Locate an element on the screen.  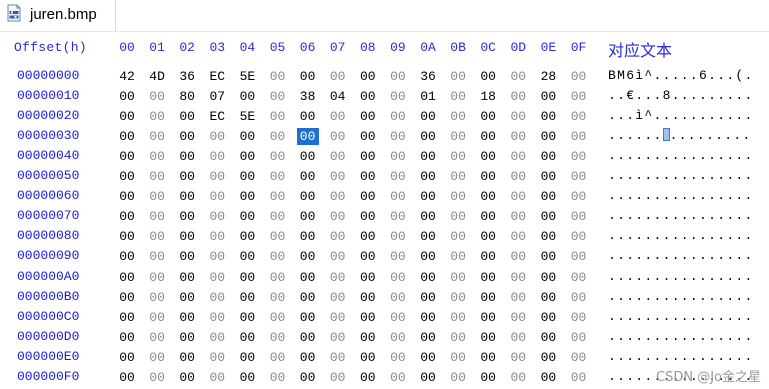
hex-byte: 01 is located at coordinates (428, 96).